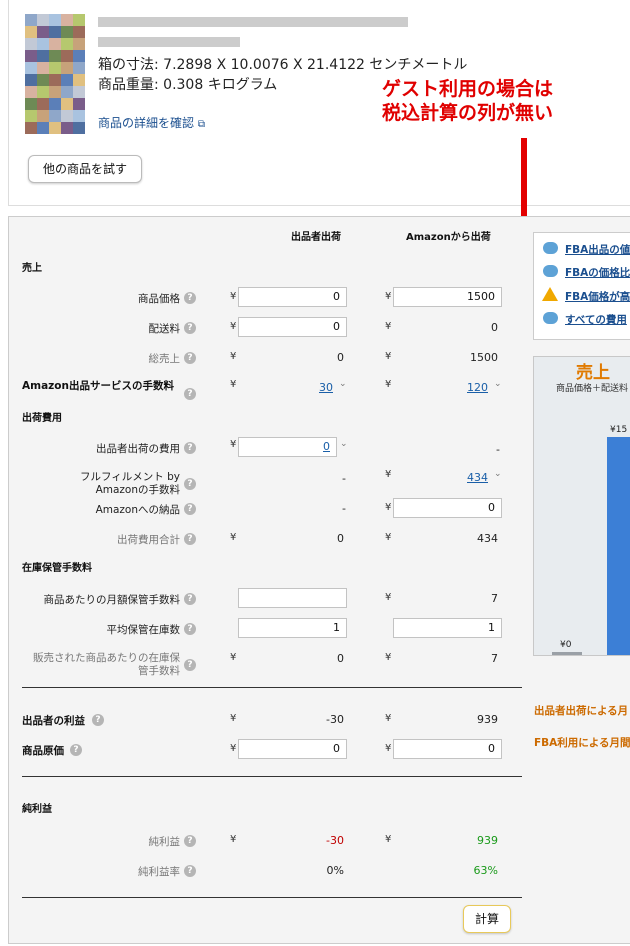  I want to click on amazon-fee-amazon-link: 120, so click(469, 387).